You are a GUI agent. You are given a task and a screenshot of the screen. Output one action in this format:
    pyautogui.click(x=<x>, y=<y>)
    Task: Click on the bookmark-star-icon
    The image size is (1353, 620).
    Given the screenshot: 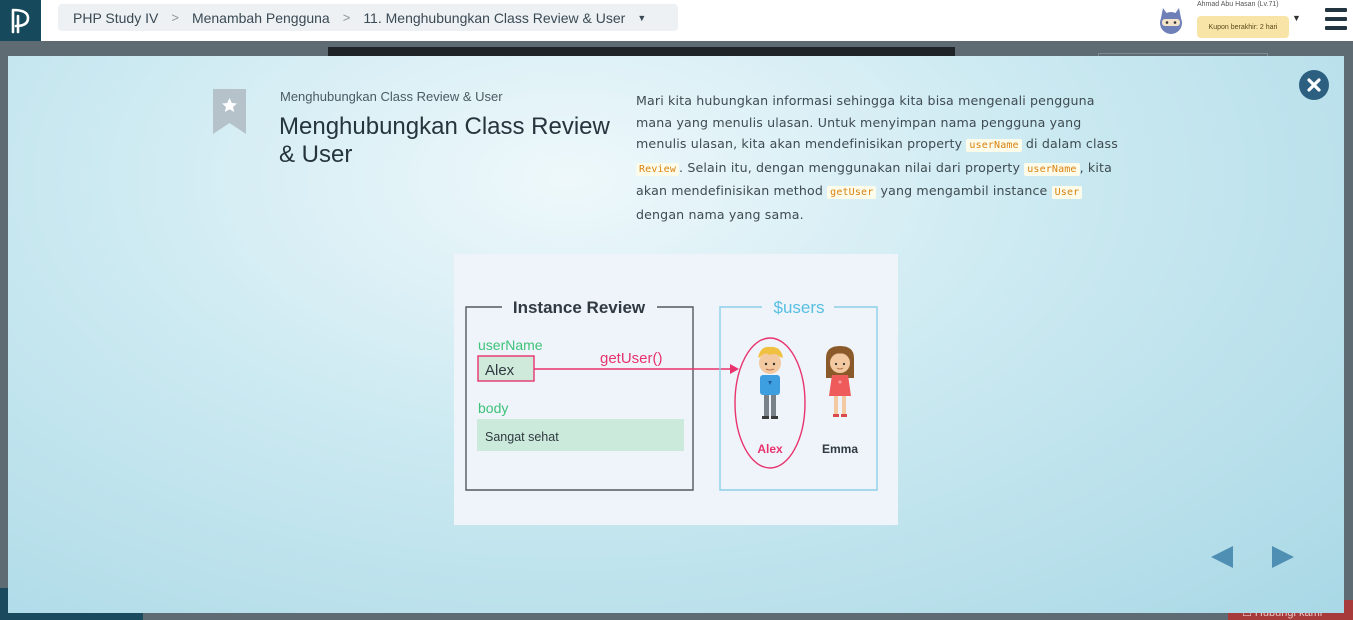 What is the action you would take?
    pyautogui.click(x=229, y=111)
    